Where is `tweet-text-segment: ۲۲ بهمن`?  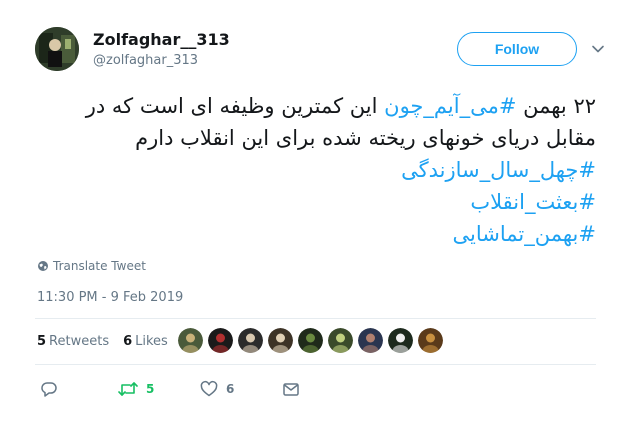 tweet-text-segment: ۲۲ بهمن is located at coordinates (556, 106).